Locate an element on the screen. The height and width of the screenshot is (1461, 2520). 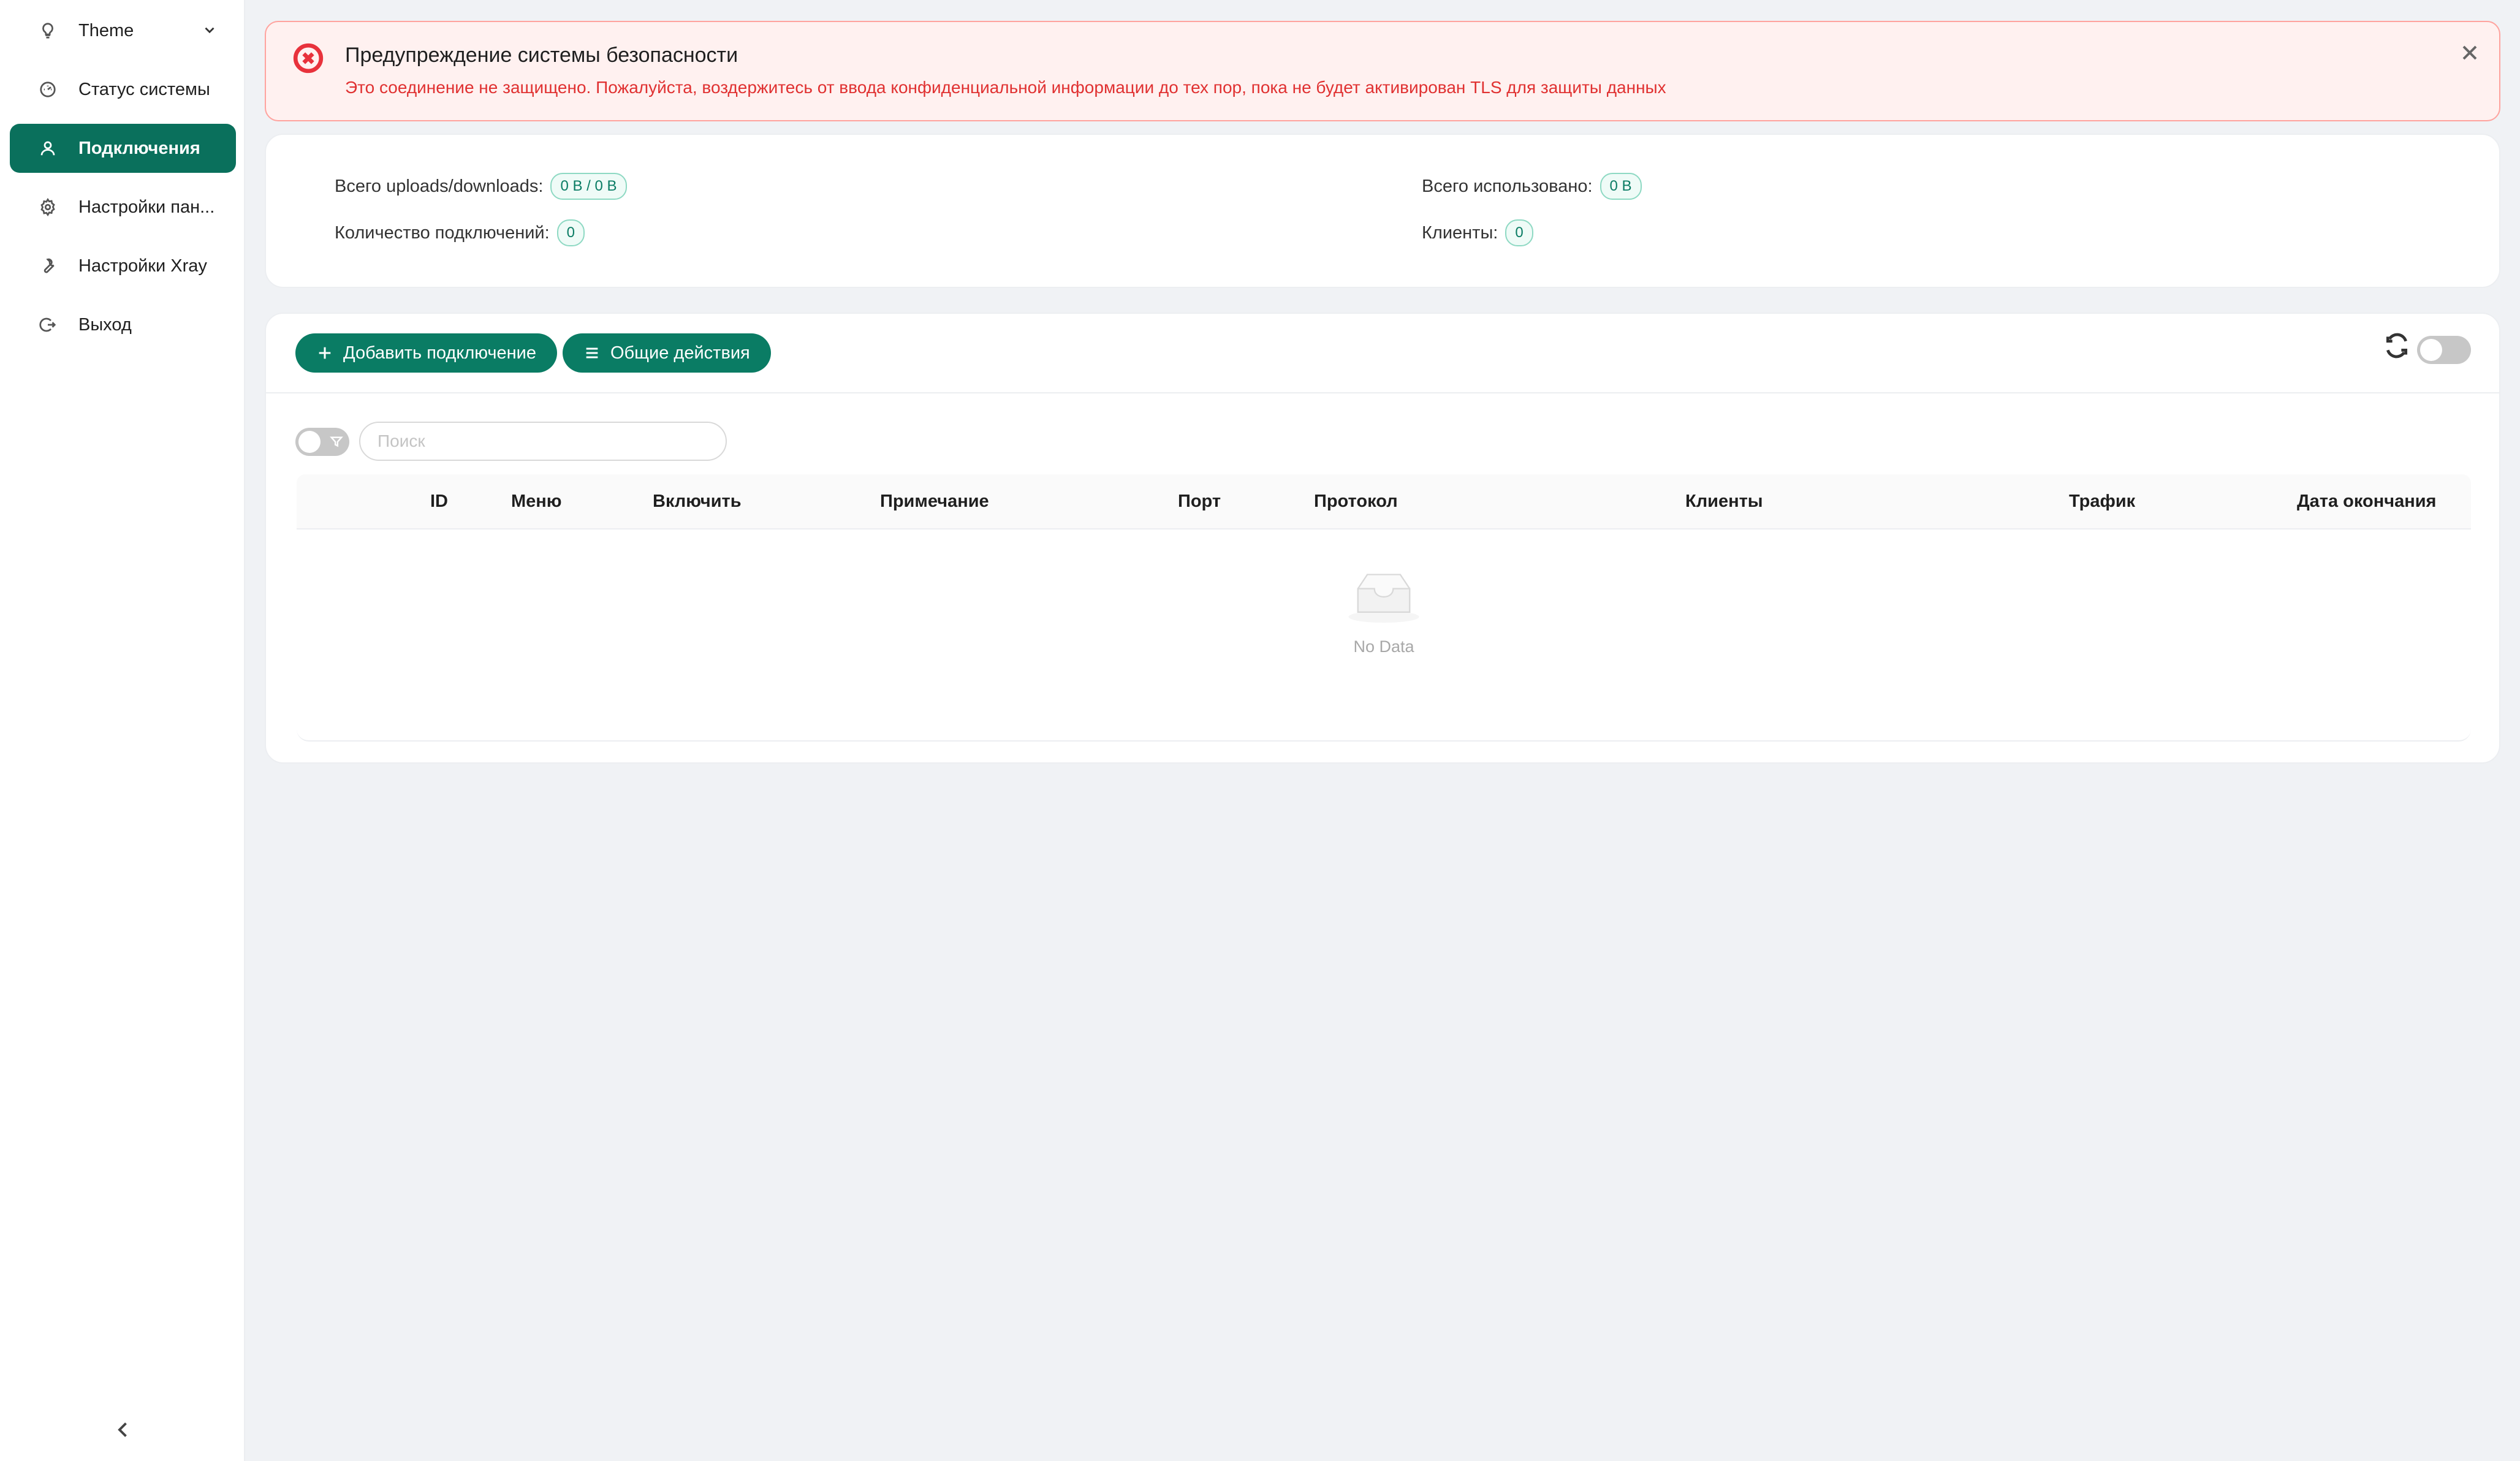
column-header-id: ID is located at coordinates (439, 501).